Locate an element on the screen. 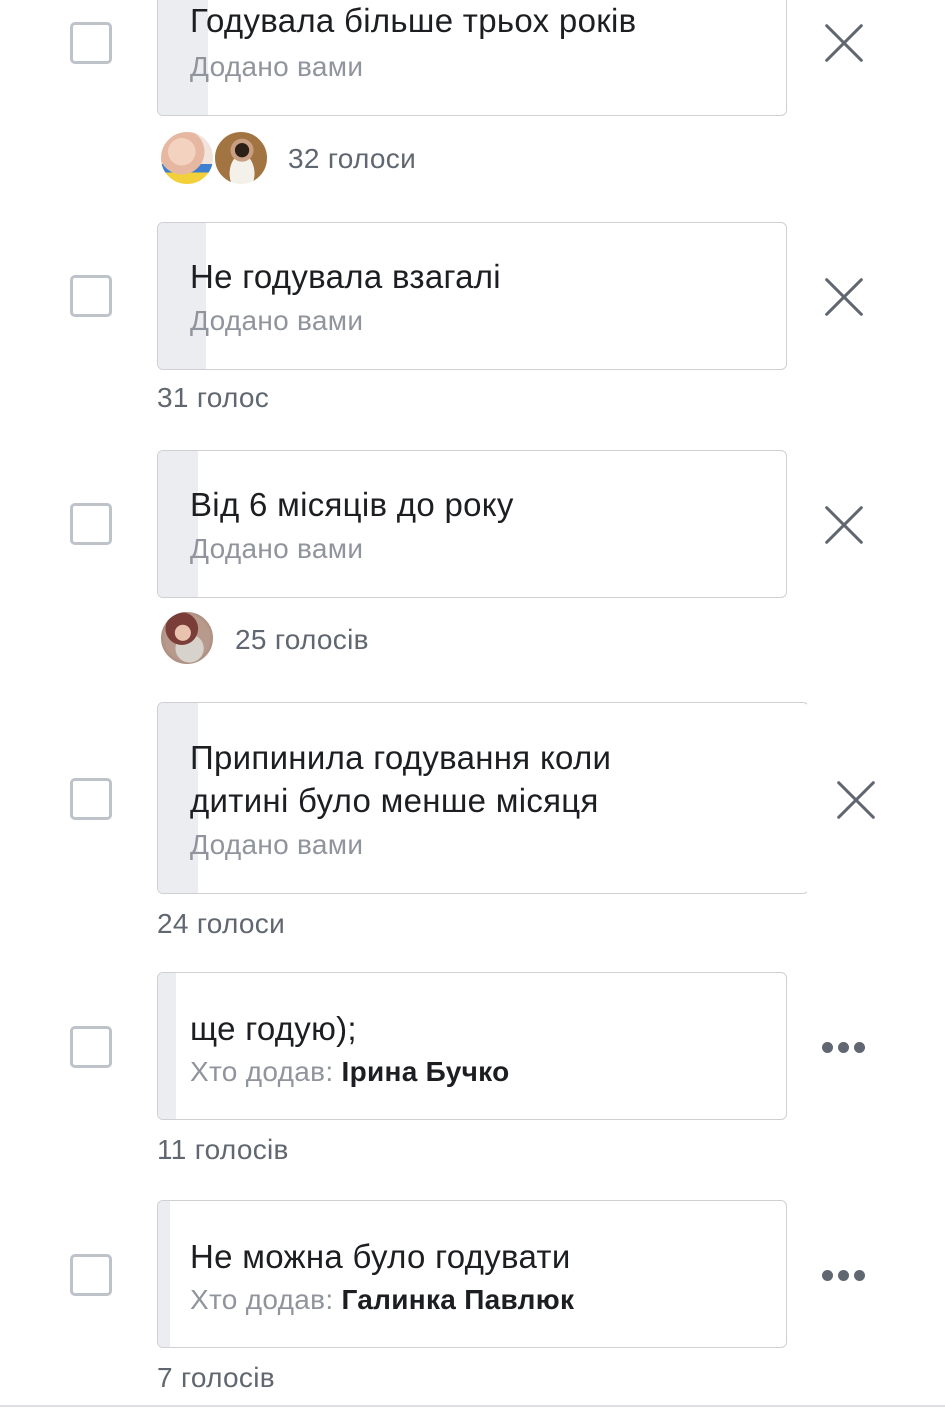 The width and height of the screenshot is (945, 1411). option-card: Не годувала взагалі Додано вами is located at coordinates (472, 296).